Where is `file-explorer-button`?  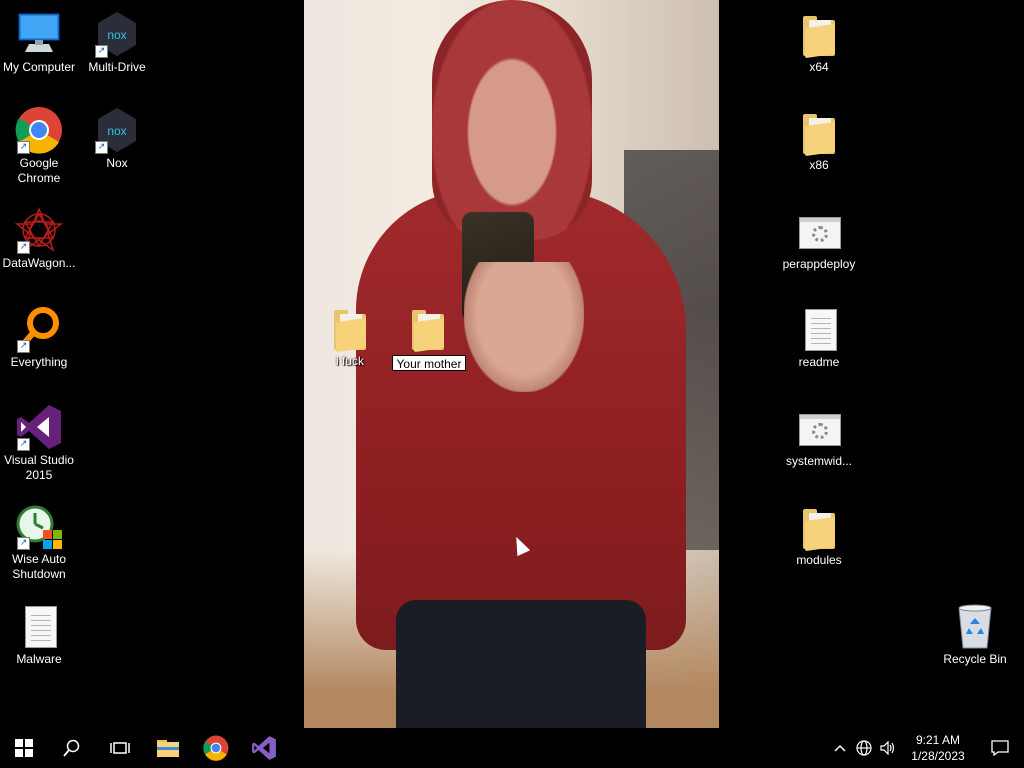
file-explorer-button is located at coordinates (168, 748).